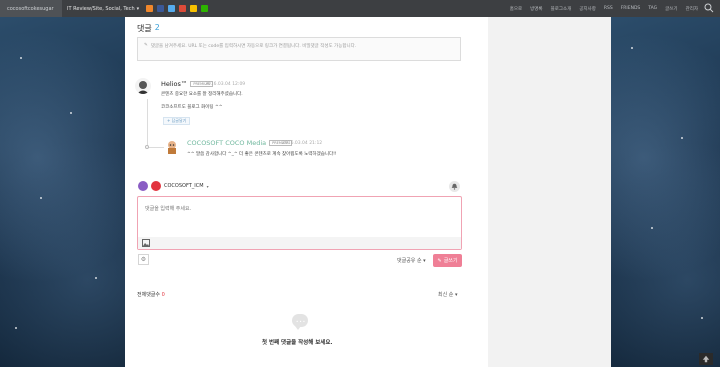  Describe the element at coordinates (177, 8) in the screenshot. I see `sns-links` at that location.